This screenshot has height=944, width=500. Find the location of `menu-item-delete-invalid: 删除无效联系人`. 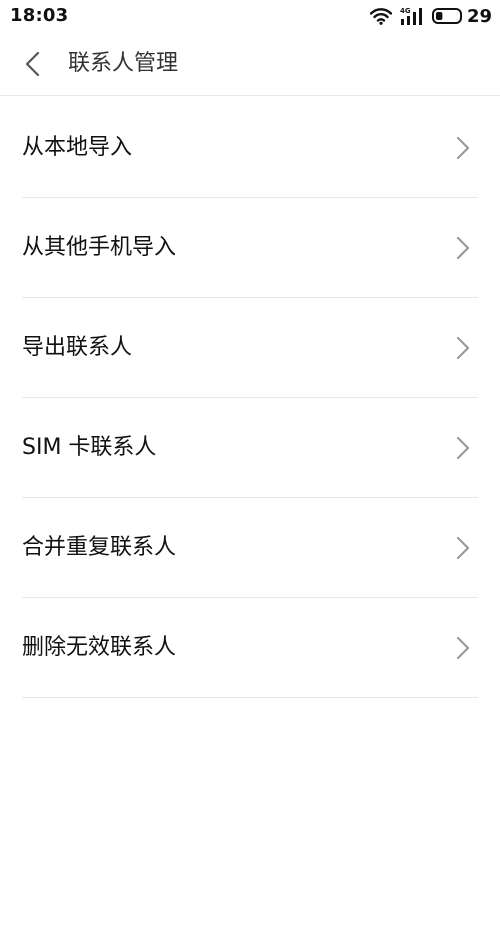

menu-item-delete-invalid: 删除无效联系人 is located at coordinates (250, 648).